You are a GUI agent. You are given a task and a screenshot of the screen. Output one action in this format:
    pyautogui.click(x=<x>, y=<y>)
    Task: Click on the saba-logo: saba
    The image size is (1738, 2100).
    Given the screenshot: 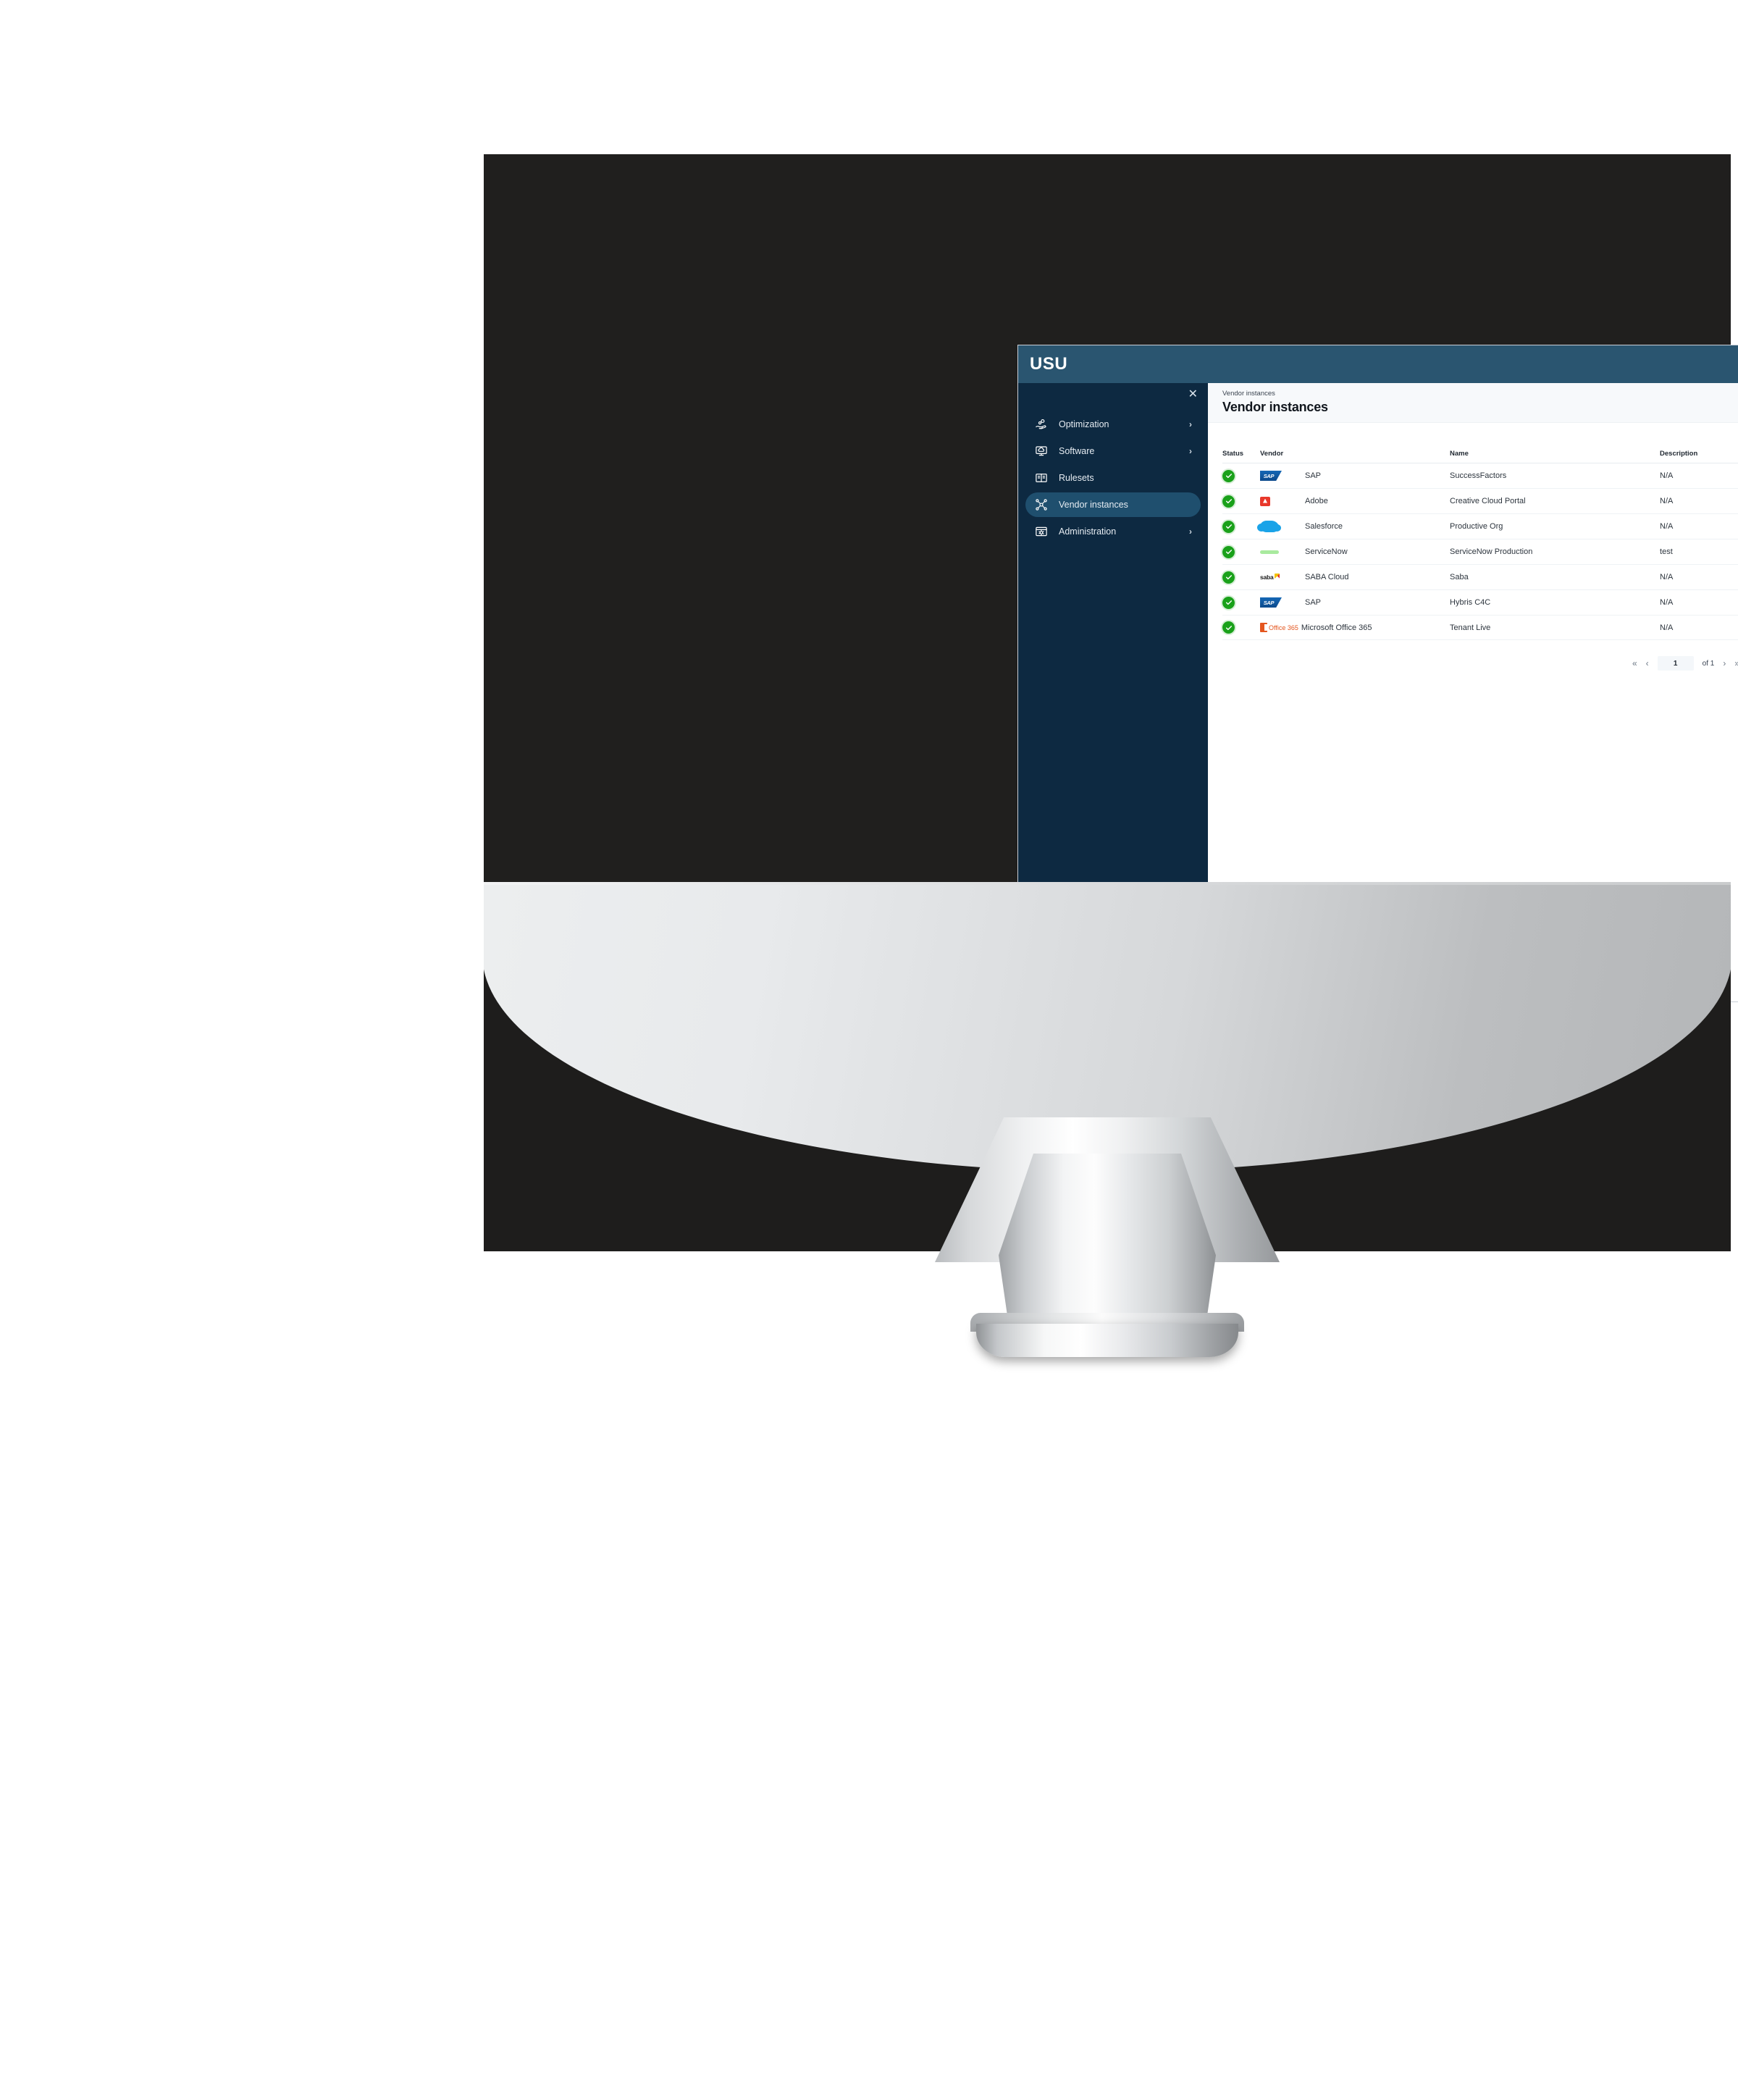 What is the action you would take?
    pyautogui.click(x=1280, y=577)
    